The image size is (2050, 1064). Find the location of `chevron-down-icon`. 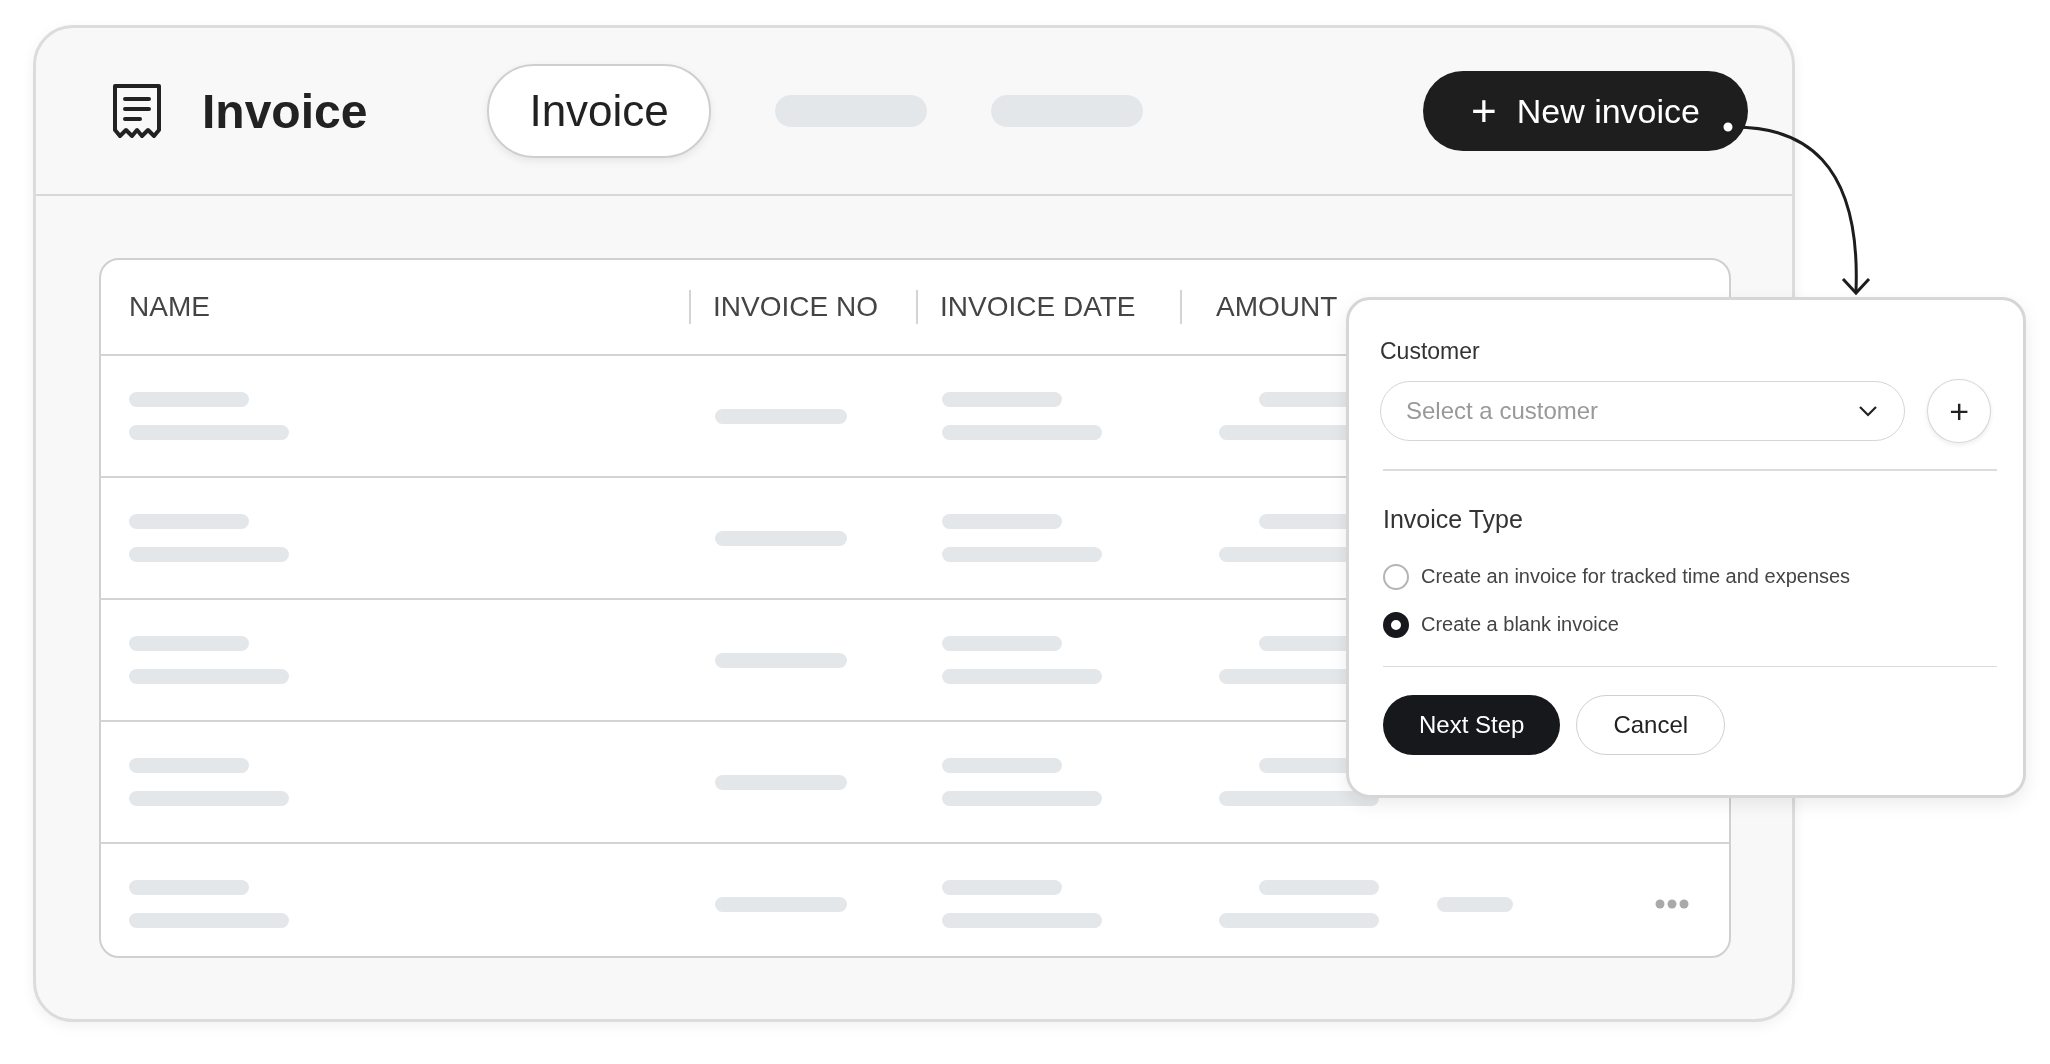

chevron-down-icon is located at coordinates (1868, 411).